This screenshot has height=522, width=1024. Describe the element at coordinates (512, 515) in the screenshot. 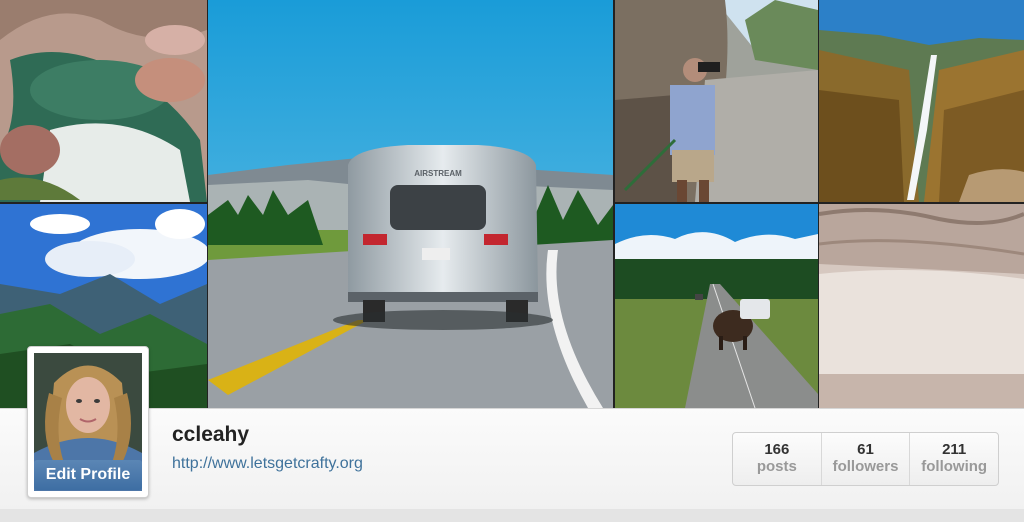

I see `bottom-strip` at that location.